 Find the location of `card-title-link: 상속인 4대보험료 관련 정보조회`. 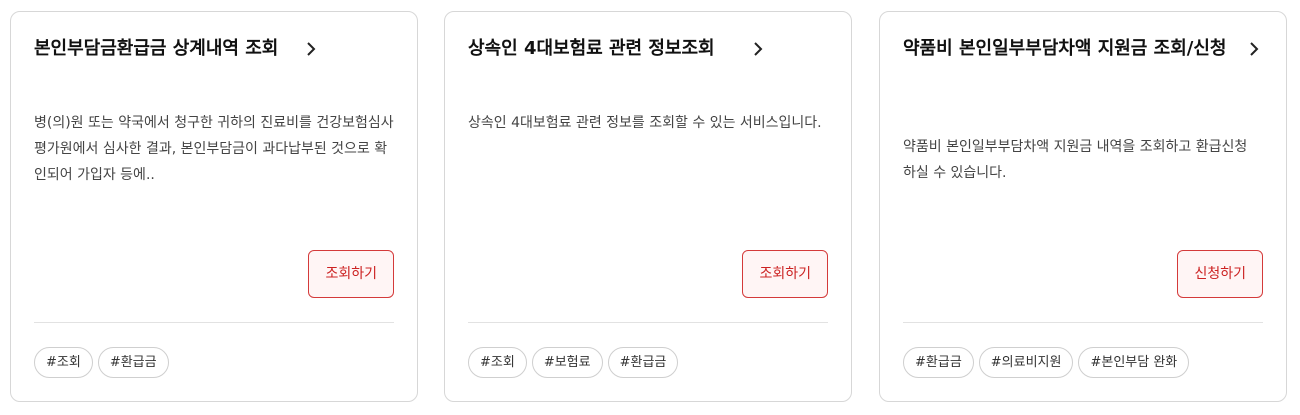

card-title-link: 상속인 4대보험료 관련 정보조회 is located at coordinates (648, 49).